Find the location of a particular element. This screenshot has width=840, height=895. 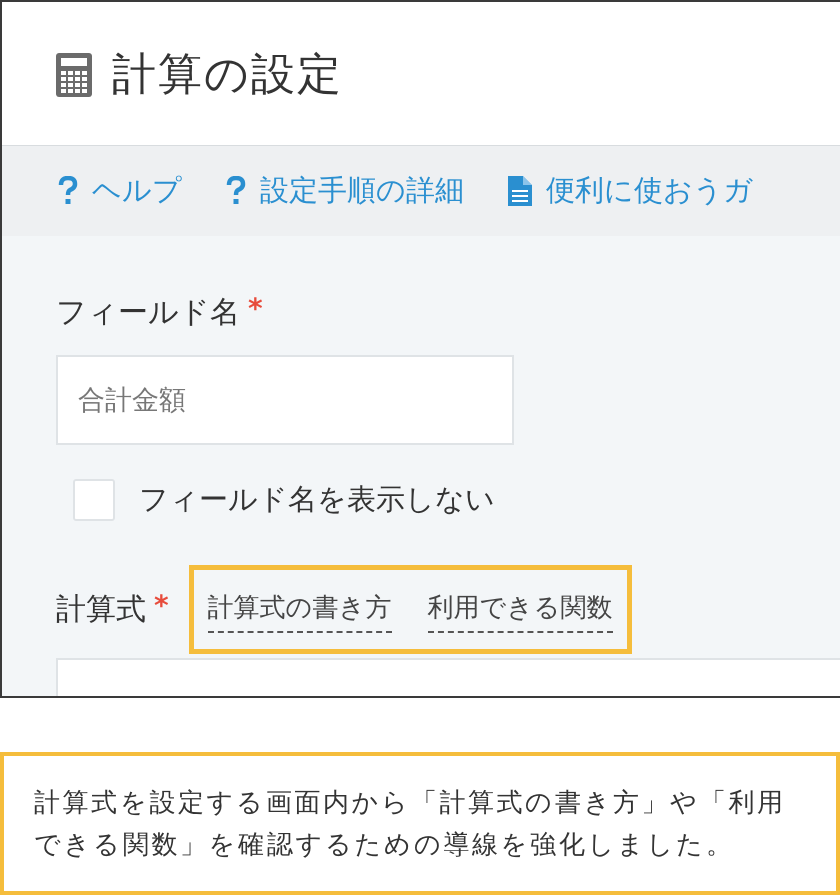

field-label: 計算式 is located at coordinates (101, 610).